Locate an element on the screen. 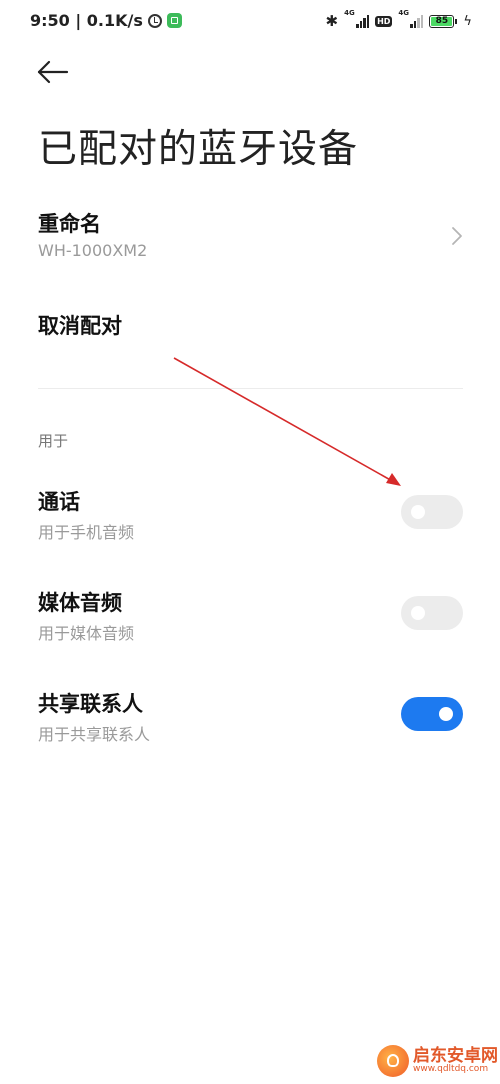 The width and height of the screenshot is (500, 1084). page-title: 已配对的蓝牙设备 is located at coordinates (198, 149).